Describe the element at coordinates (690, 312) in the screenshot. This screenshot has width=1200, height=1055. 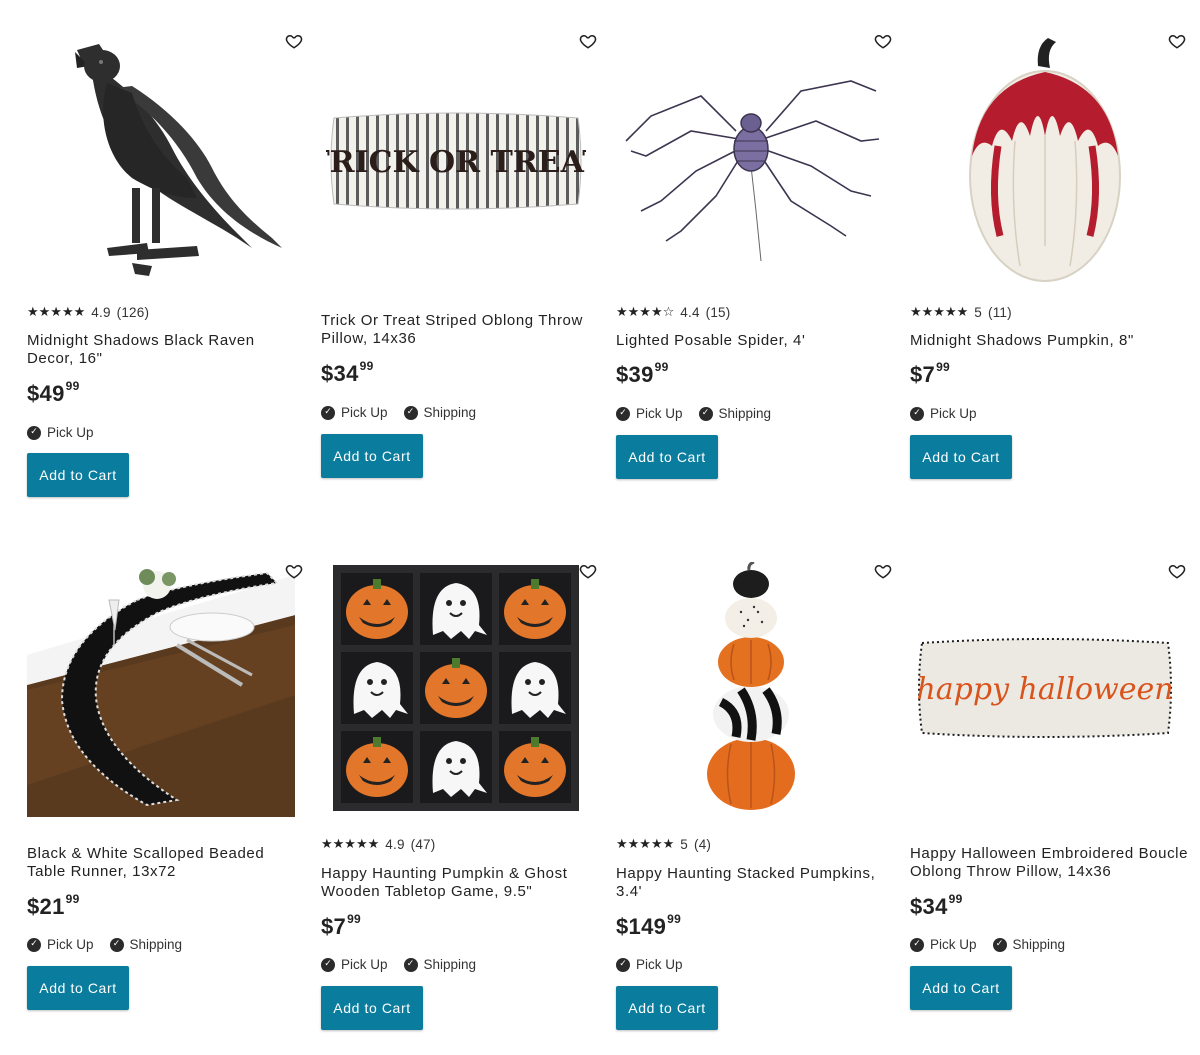
I see `rating-value: 4.4` at that location.